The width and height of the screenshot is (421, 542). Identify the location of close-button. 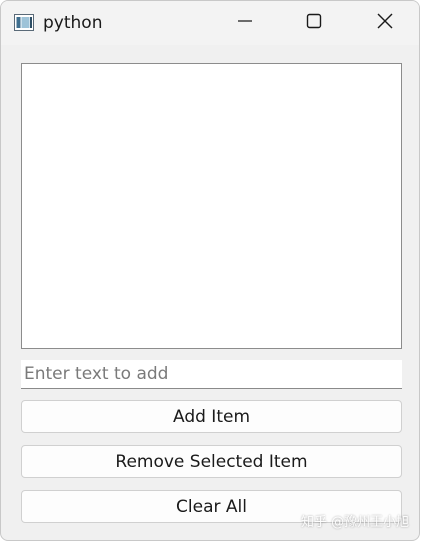
(385, 23).